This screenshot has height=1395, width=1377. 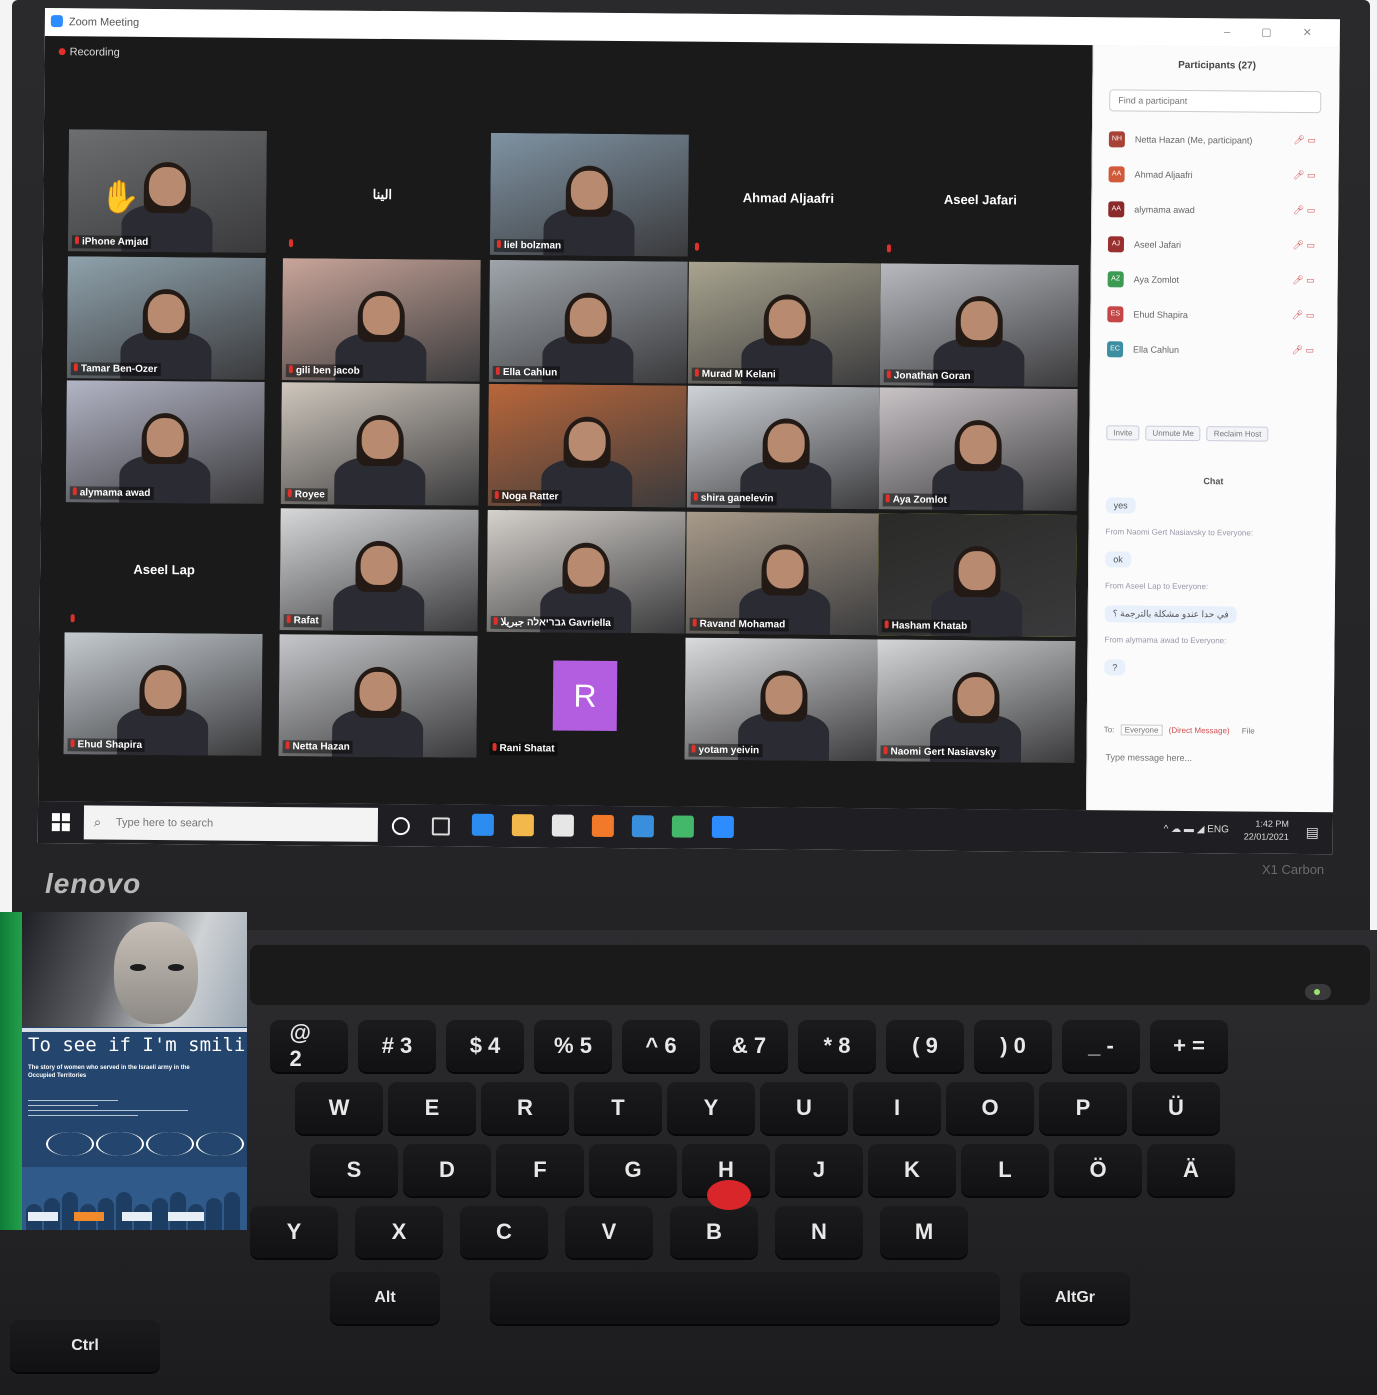 I want to click on key: E, so click(x=432, y=1108).